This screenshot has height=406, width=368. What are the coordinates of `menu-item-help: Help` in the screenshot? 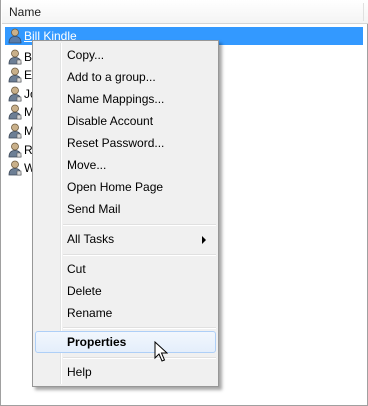 It's located at (125, 372).